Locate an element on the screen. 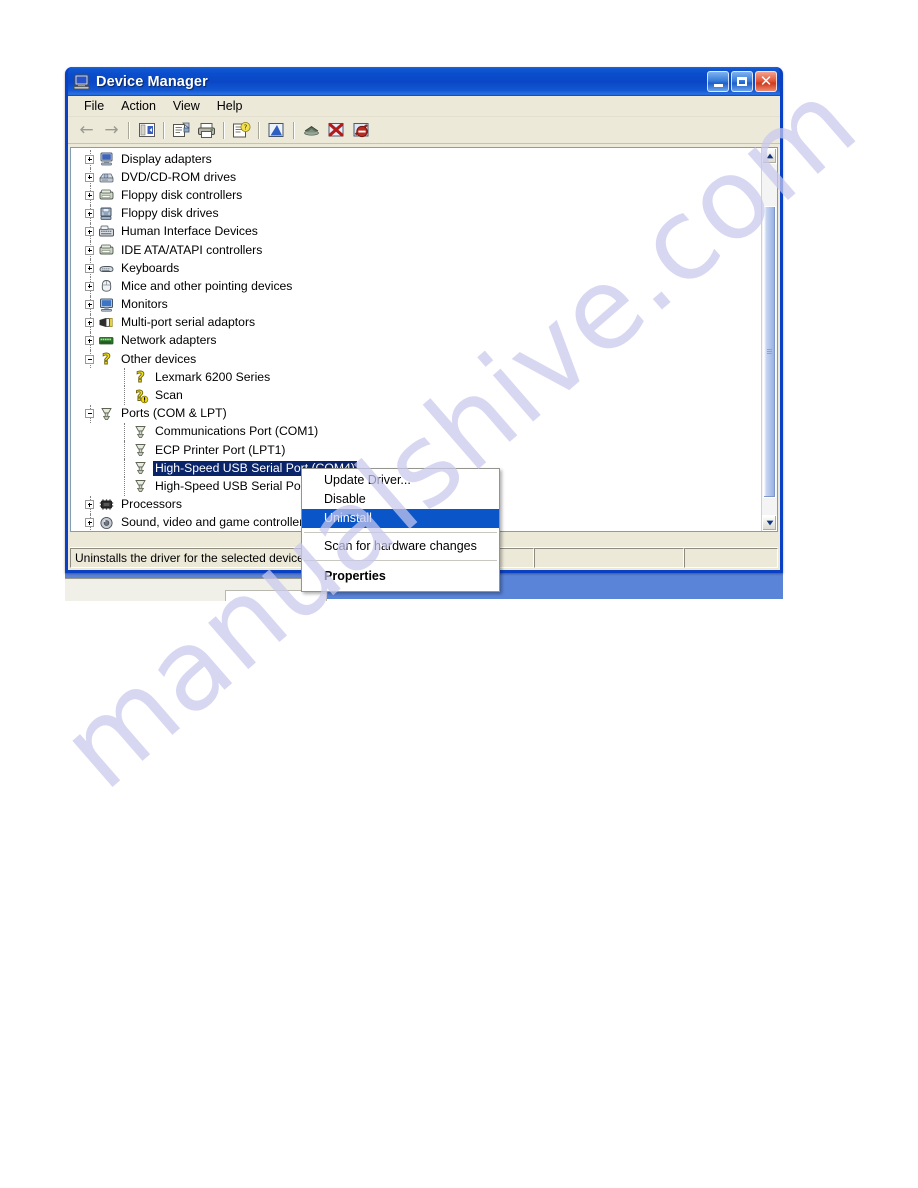 The width and height of the screenshot is (918, 1188). tree-row-label: DVD/CD-ROM drives is located at coordinates (179, 176).